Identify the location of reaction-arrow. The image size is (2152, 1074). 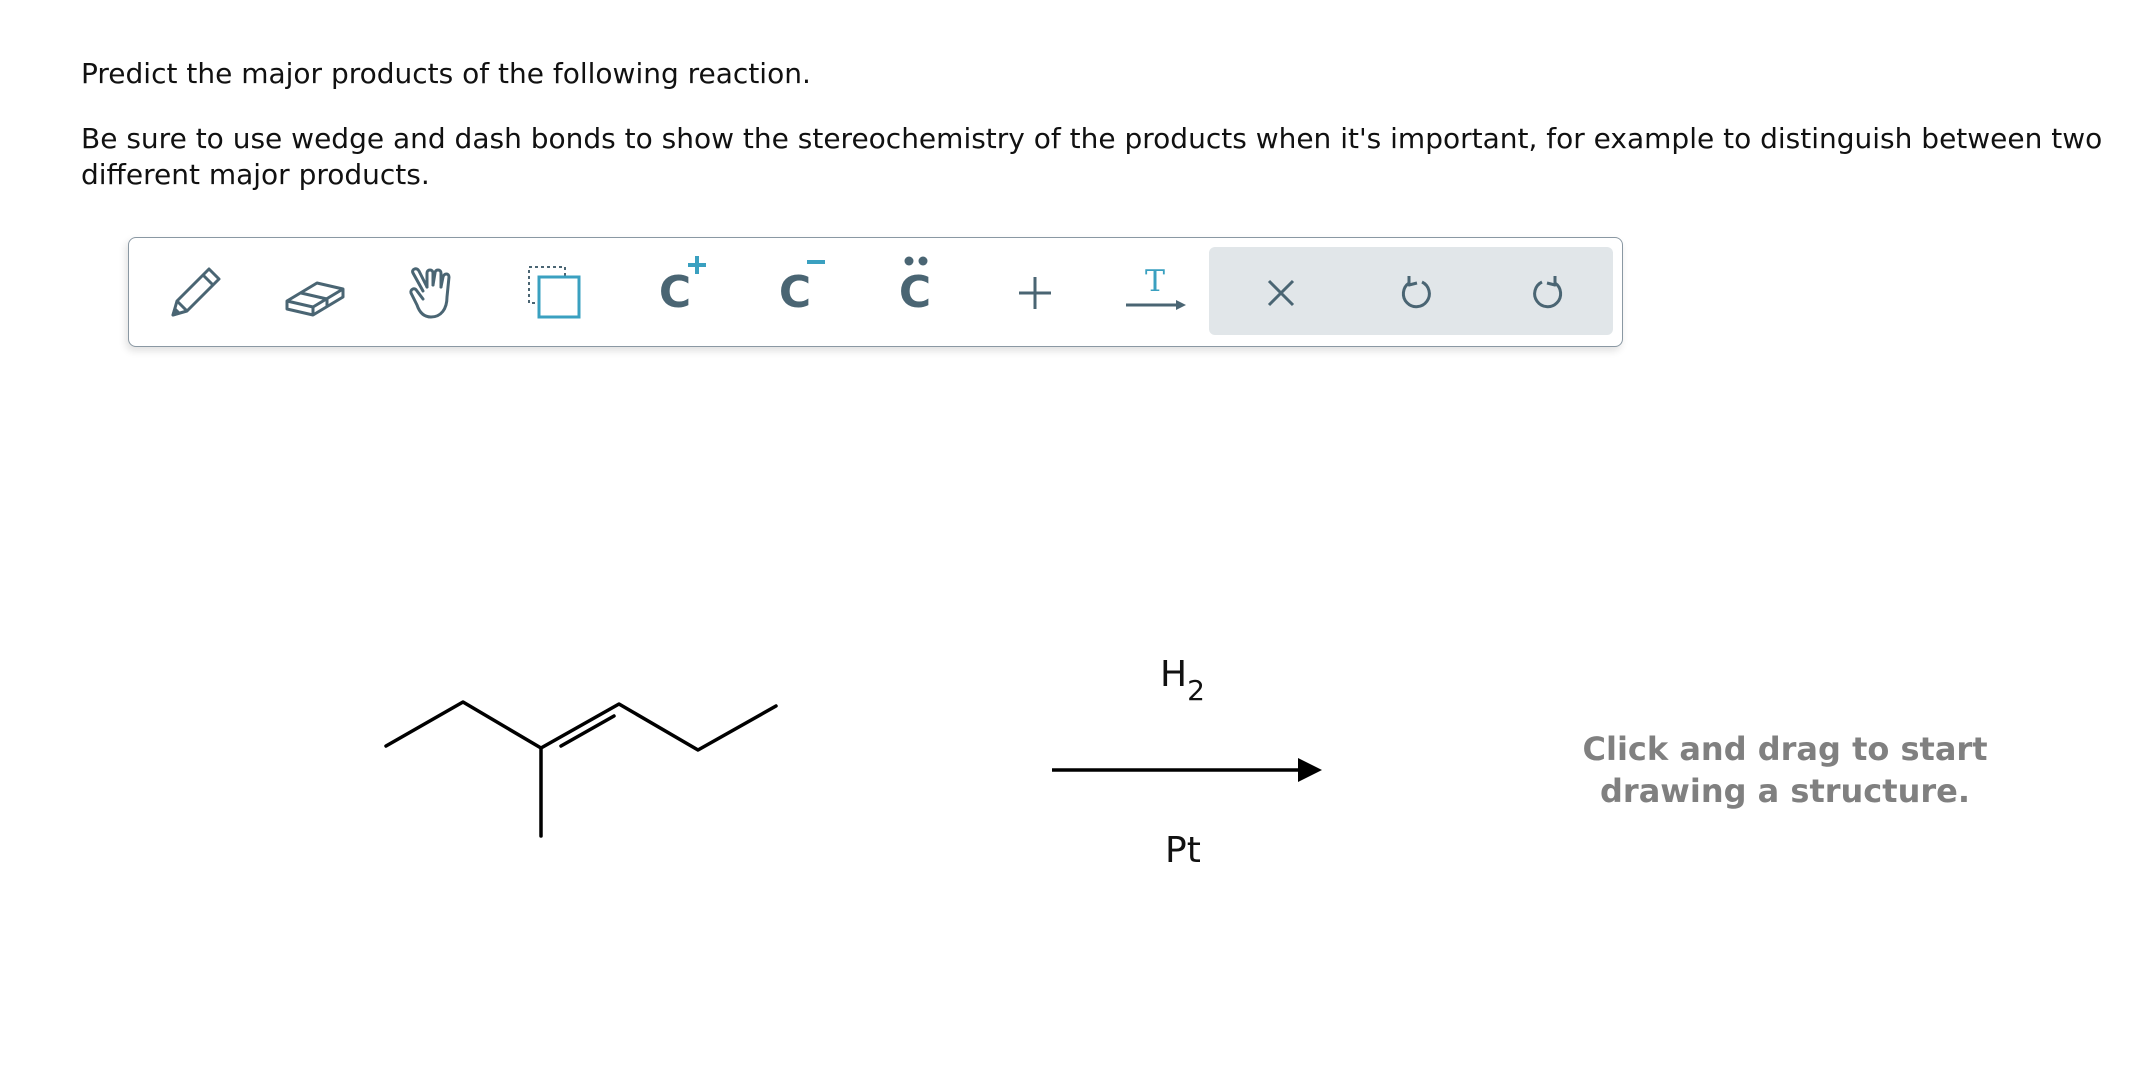
(1187, 770).